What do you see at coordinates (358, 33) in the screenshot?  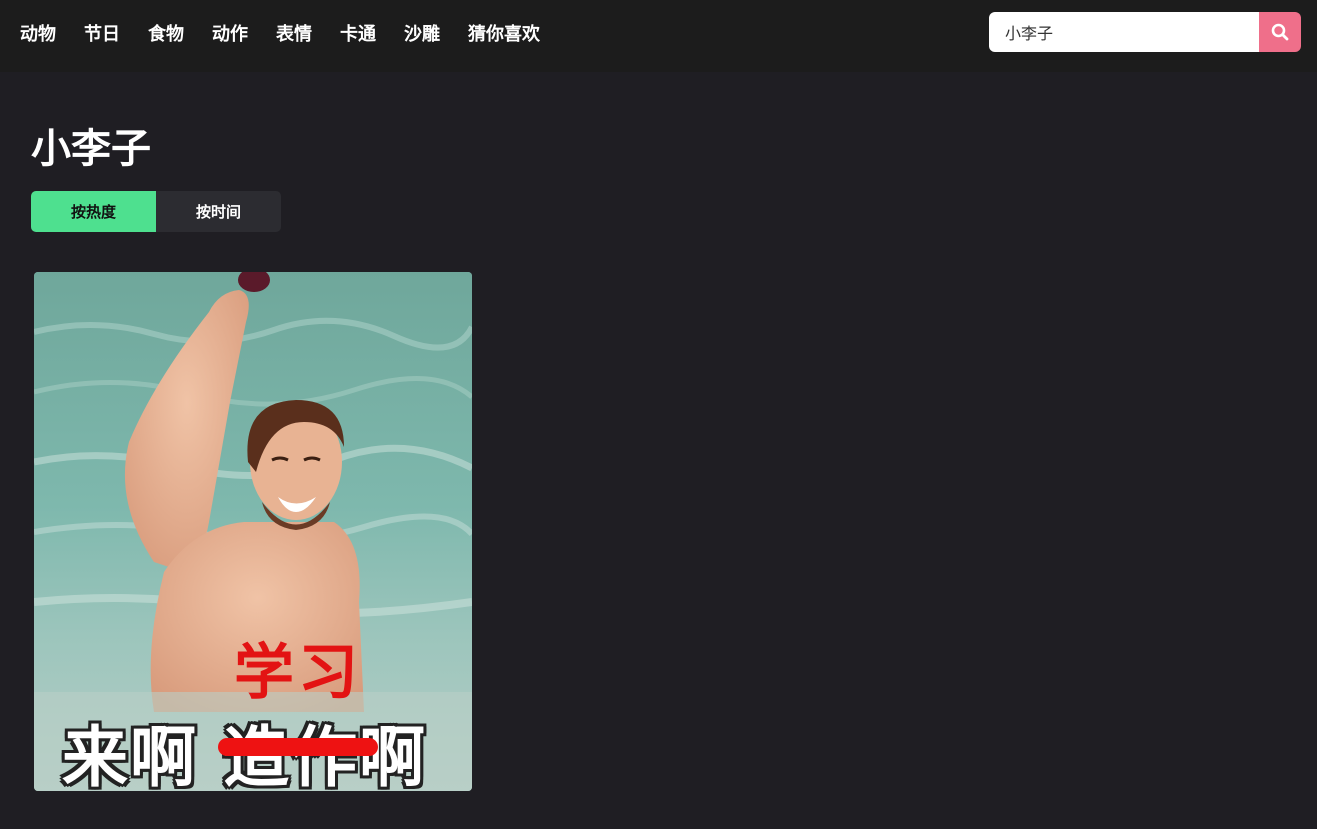 I see `nav-item-cartoon: 卡通` at bounding box center [358, 33].